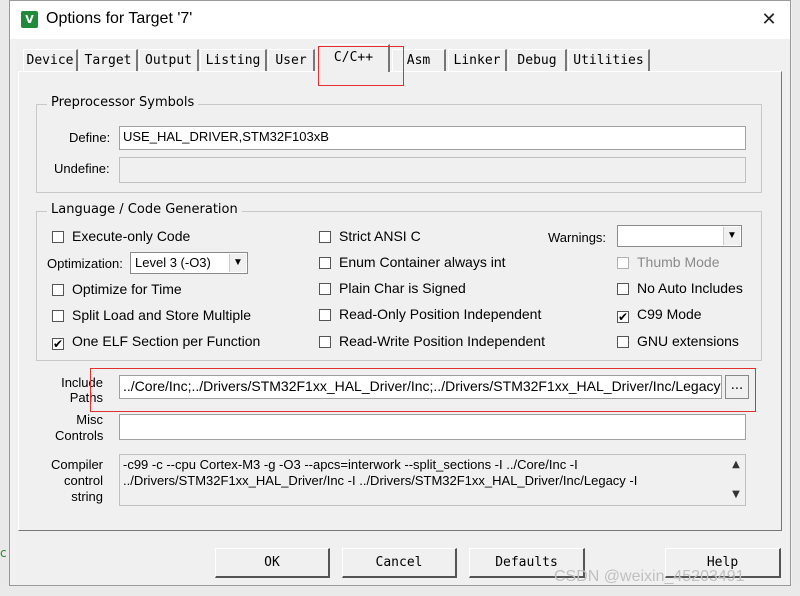  What do you see at coordinates (131, 236) in the screenshot?
I see `execute-only-label: Execute-only Code` at bounding box center [131, 236].